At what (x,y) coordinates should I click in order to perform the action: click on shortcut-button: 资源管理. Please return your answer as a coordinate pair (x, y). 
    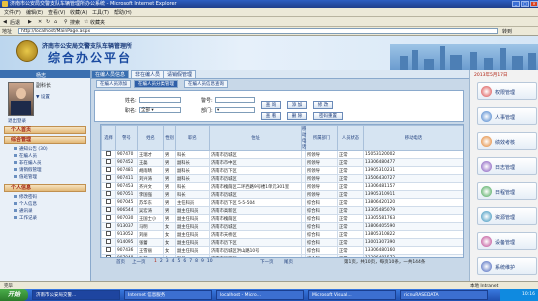
    Looking at the image, I should click on (507, 216).